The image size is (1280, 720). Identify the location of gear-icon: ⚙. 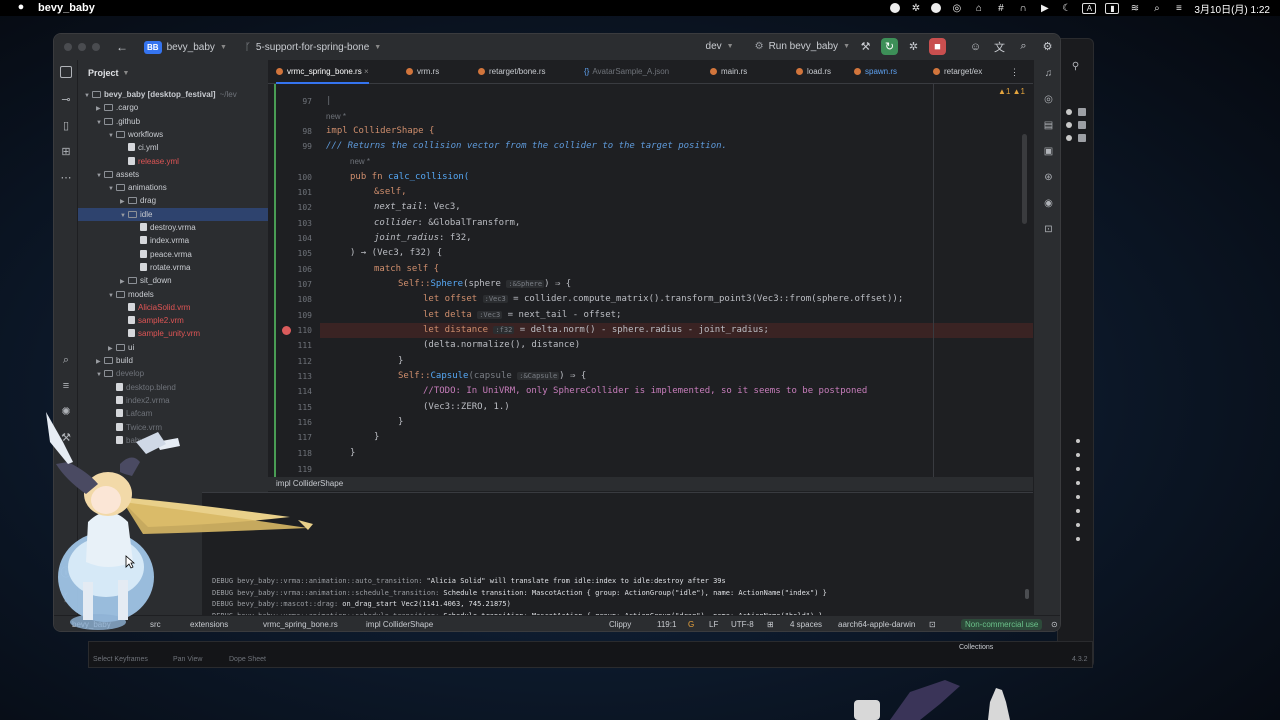
(1047, 46).